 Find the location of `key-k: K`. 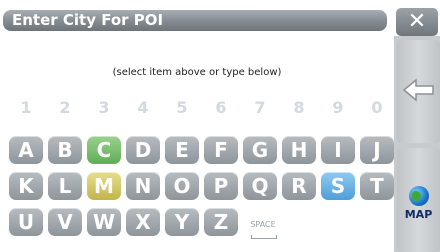

key-k: K is located at coordinates (26, 186).